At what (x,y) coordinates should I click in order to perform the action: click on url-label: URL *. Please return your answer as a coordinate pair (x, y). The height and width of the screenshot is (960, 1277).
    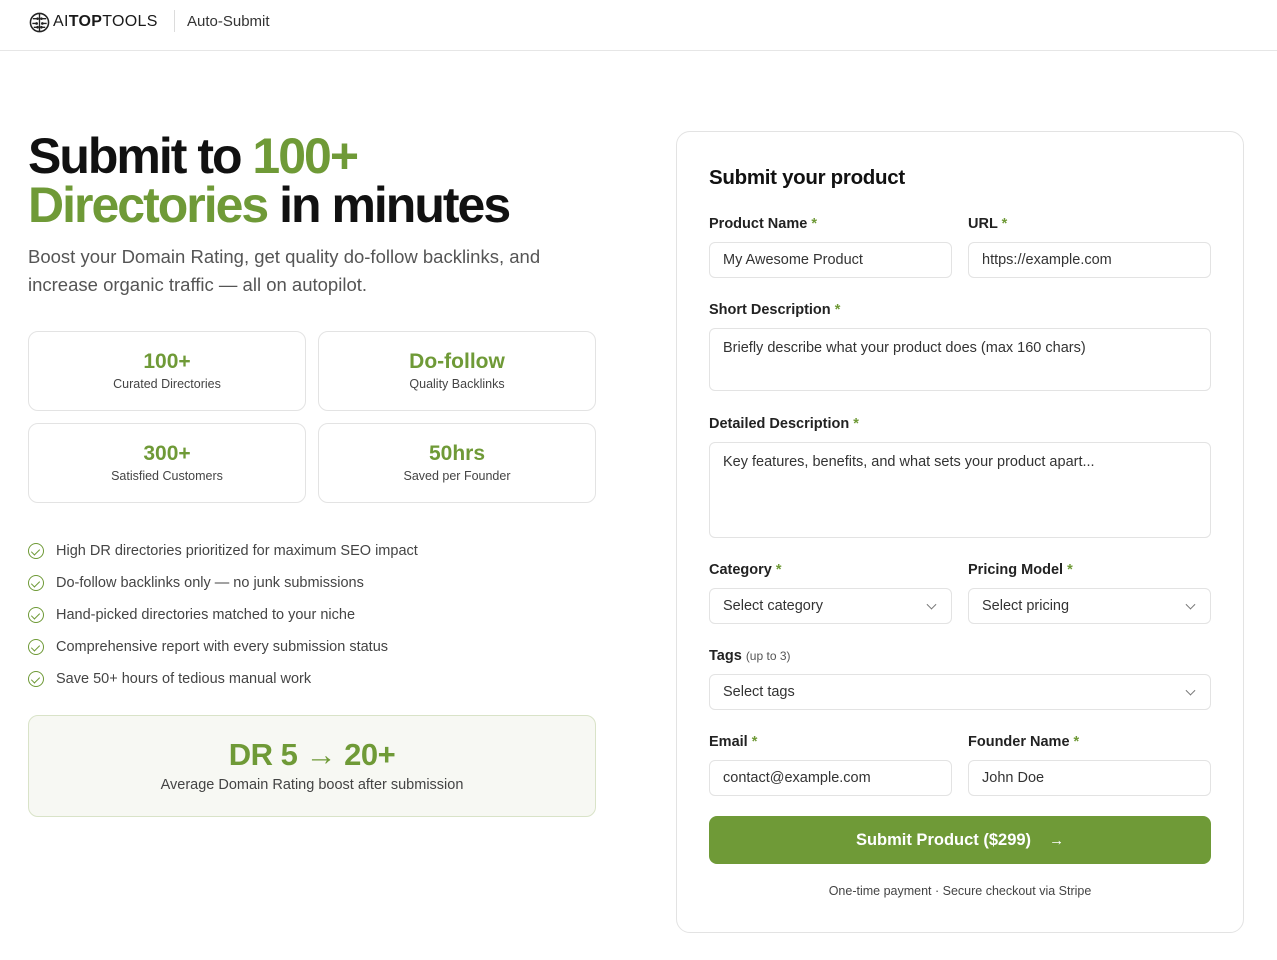
    Looking at the image, I should click on (987, 224).